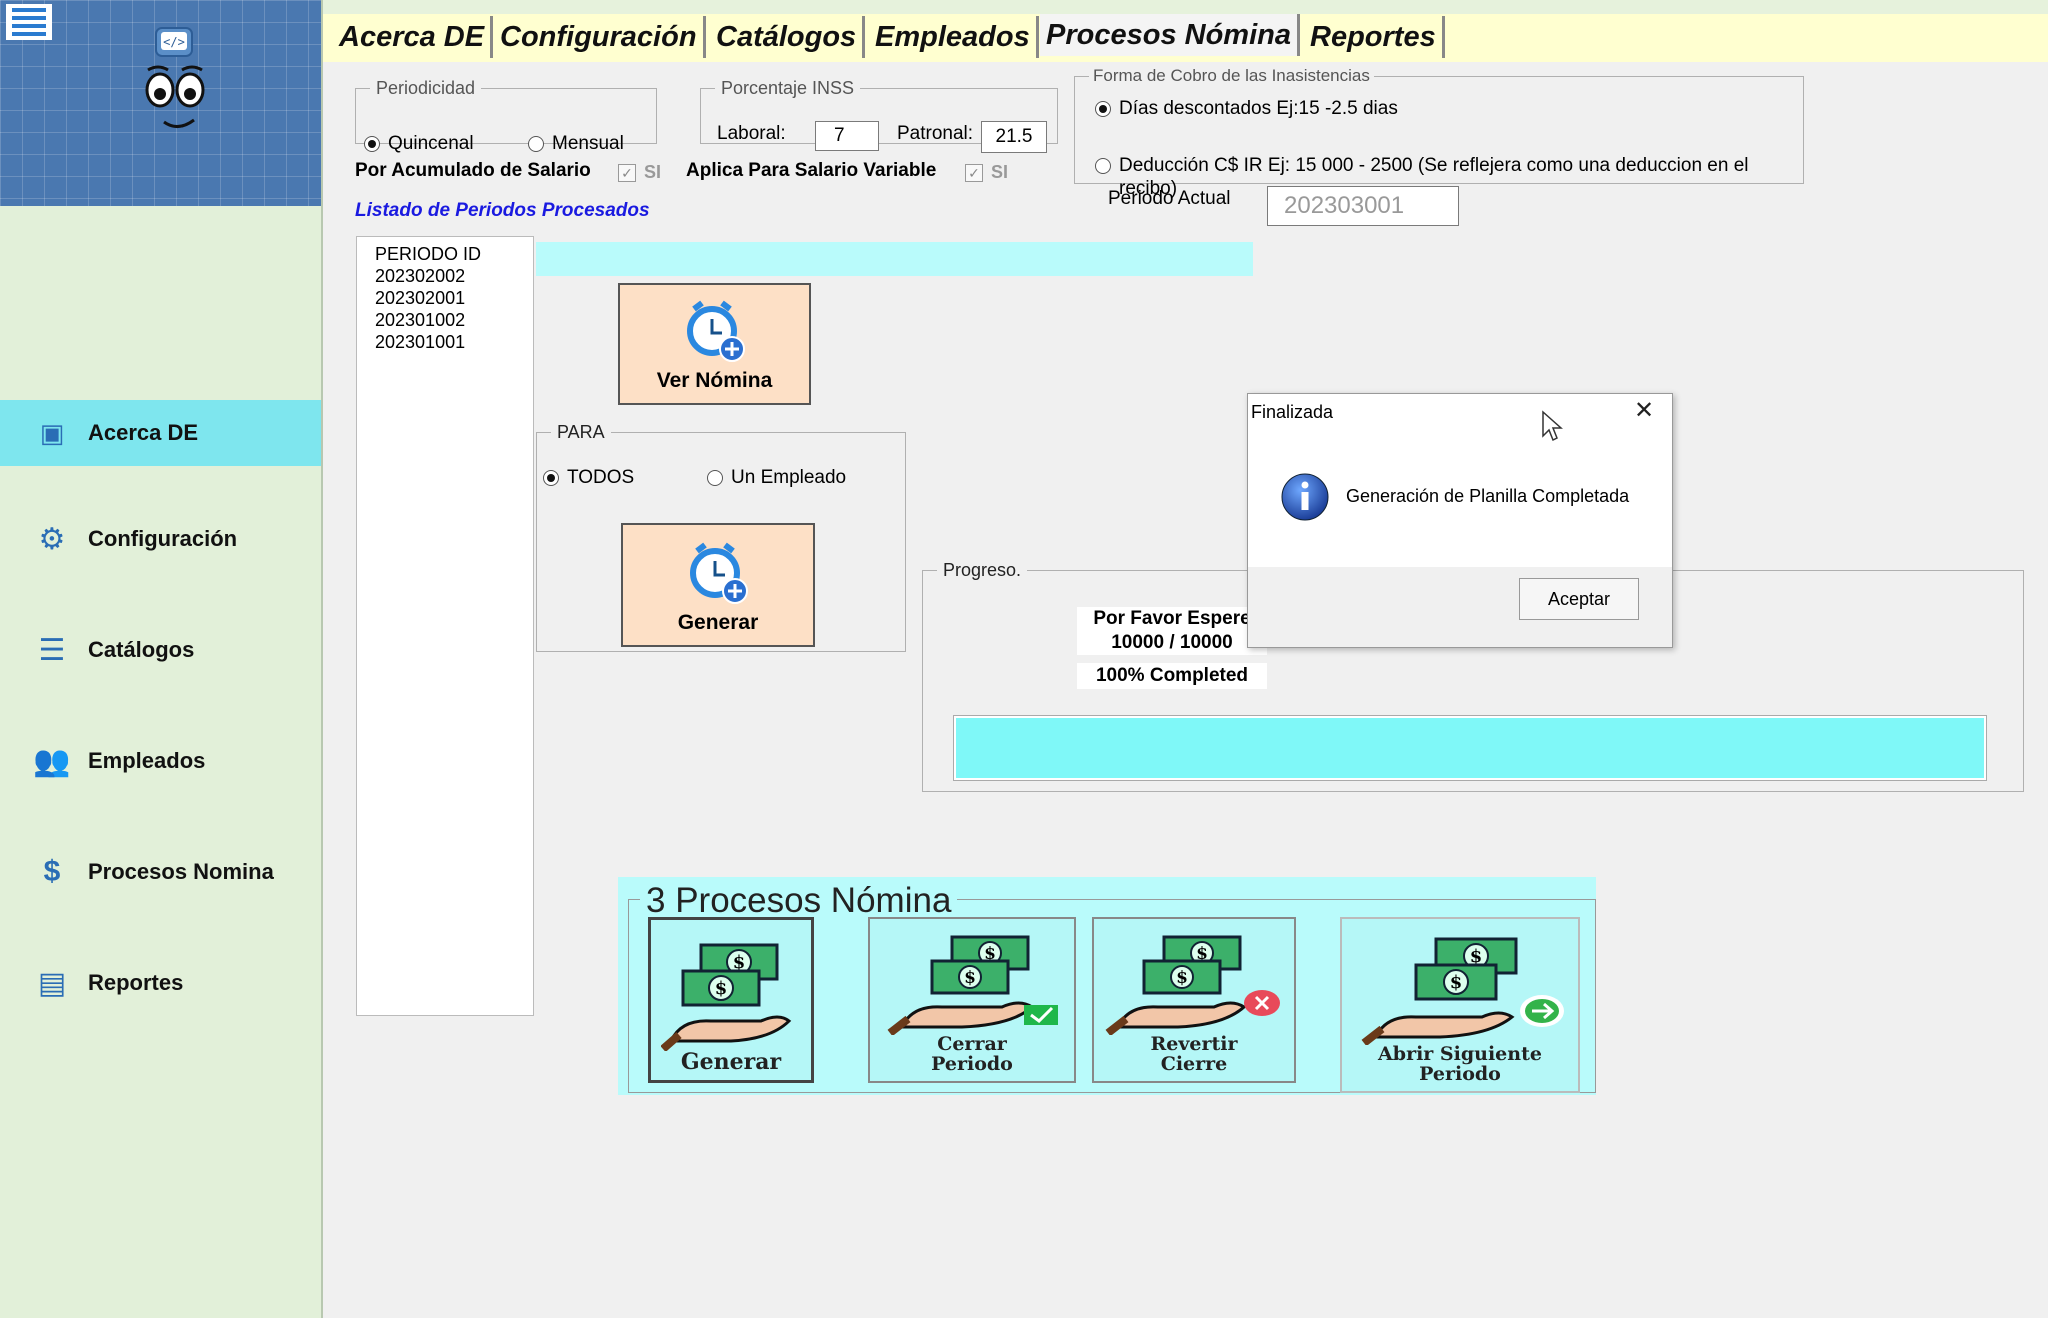 The height and width of the screenshot is (1318, 2048). I want to click on cerrar-periodo-button: $ $ Cerrar Periodo, so click(972, 1000).